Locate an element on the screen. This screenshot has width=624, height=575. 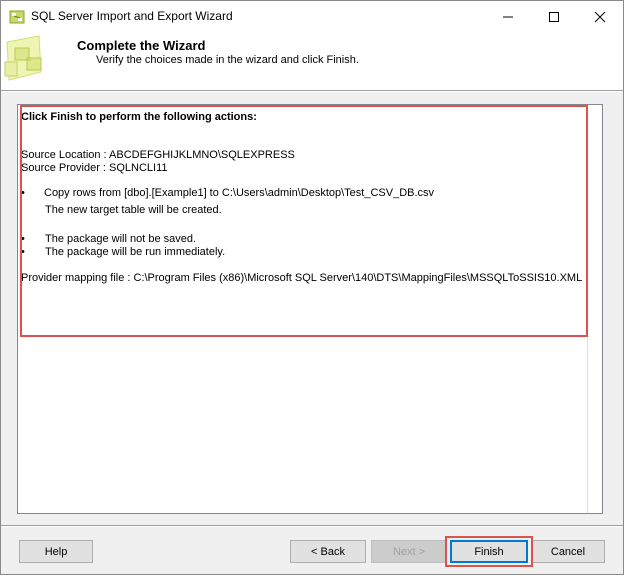
next-button: Next > is located at coordinates (409, 551).